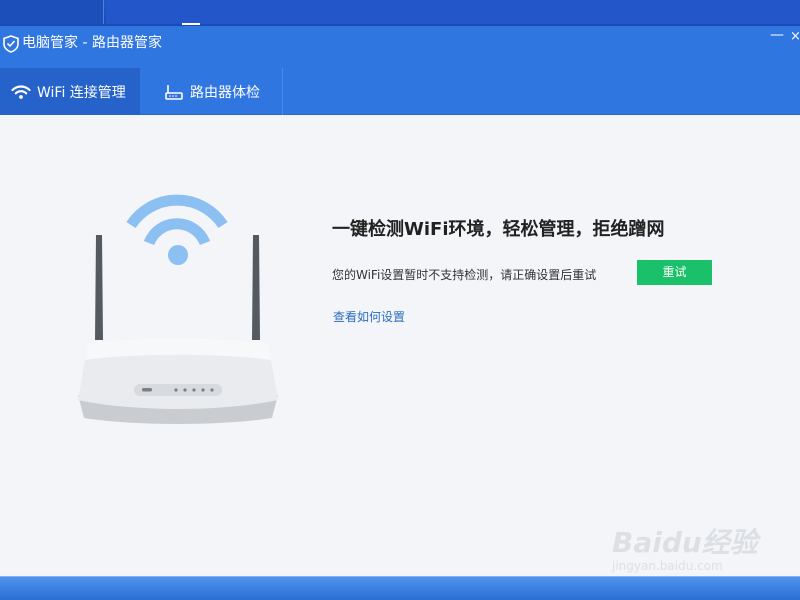 This screenshot has height=600, width=800. I want to click on taskbar-indicator, so click(191, 24).